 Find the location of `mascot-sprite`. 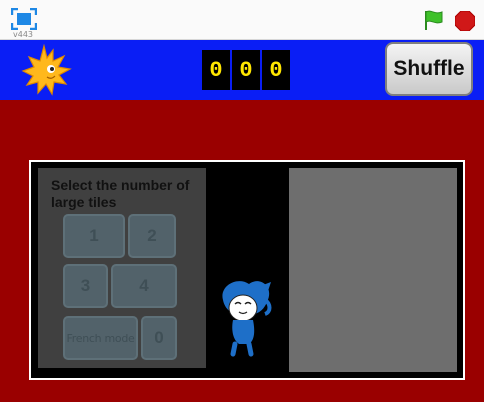

mascot-sprite is located at coordinates (47, 70).